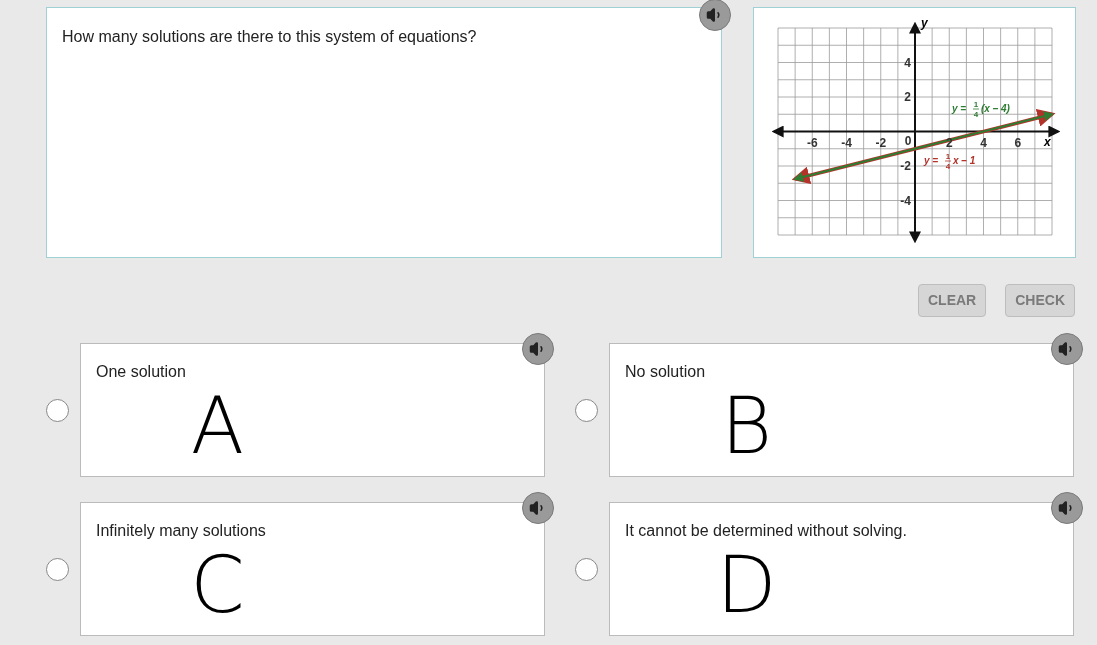 This screenshot has width=1097, height=645. Describe the element at coordinates (141, 372) in the screenshot. I see `answer-text: One solution` at that location.